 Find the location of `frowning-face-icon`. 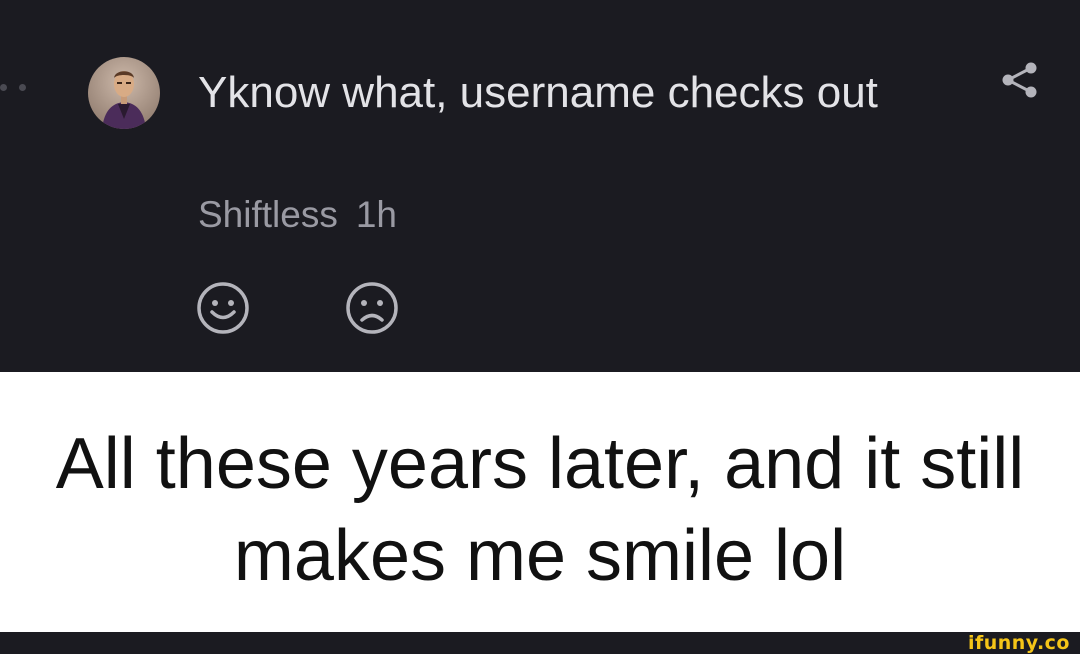

frowning-face-icon is located at coordinates (372, 308).